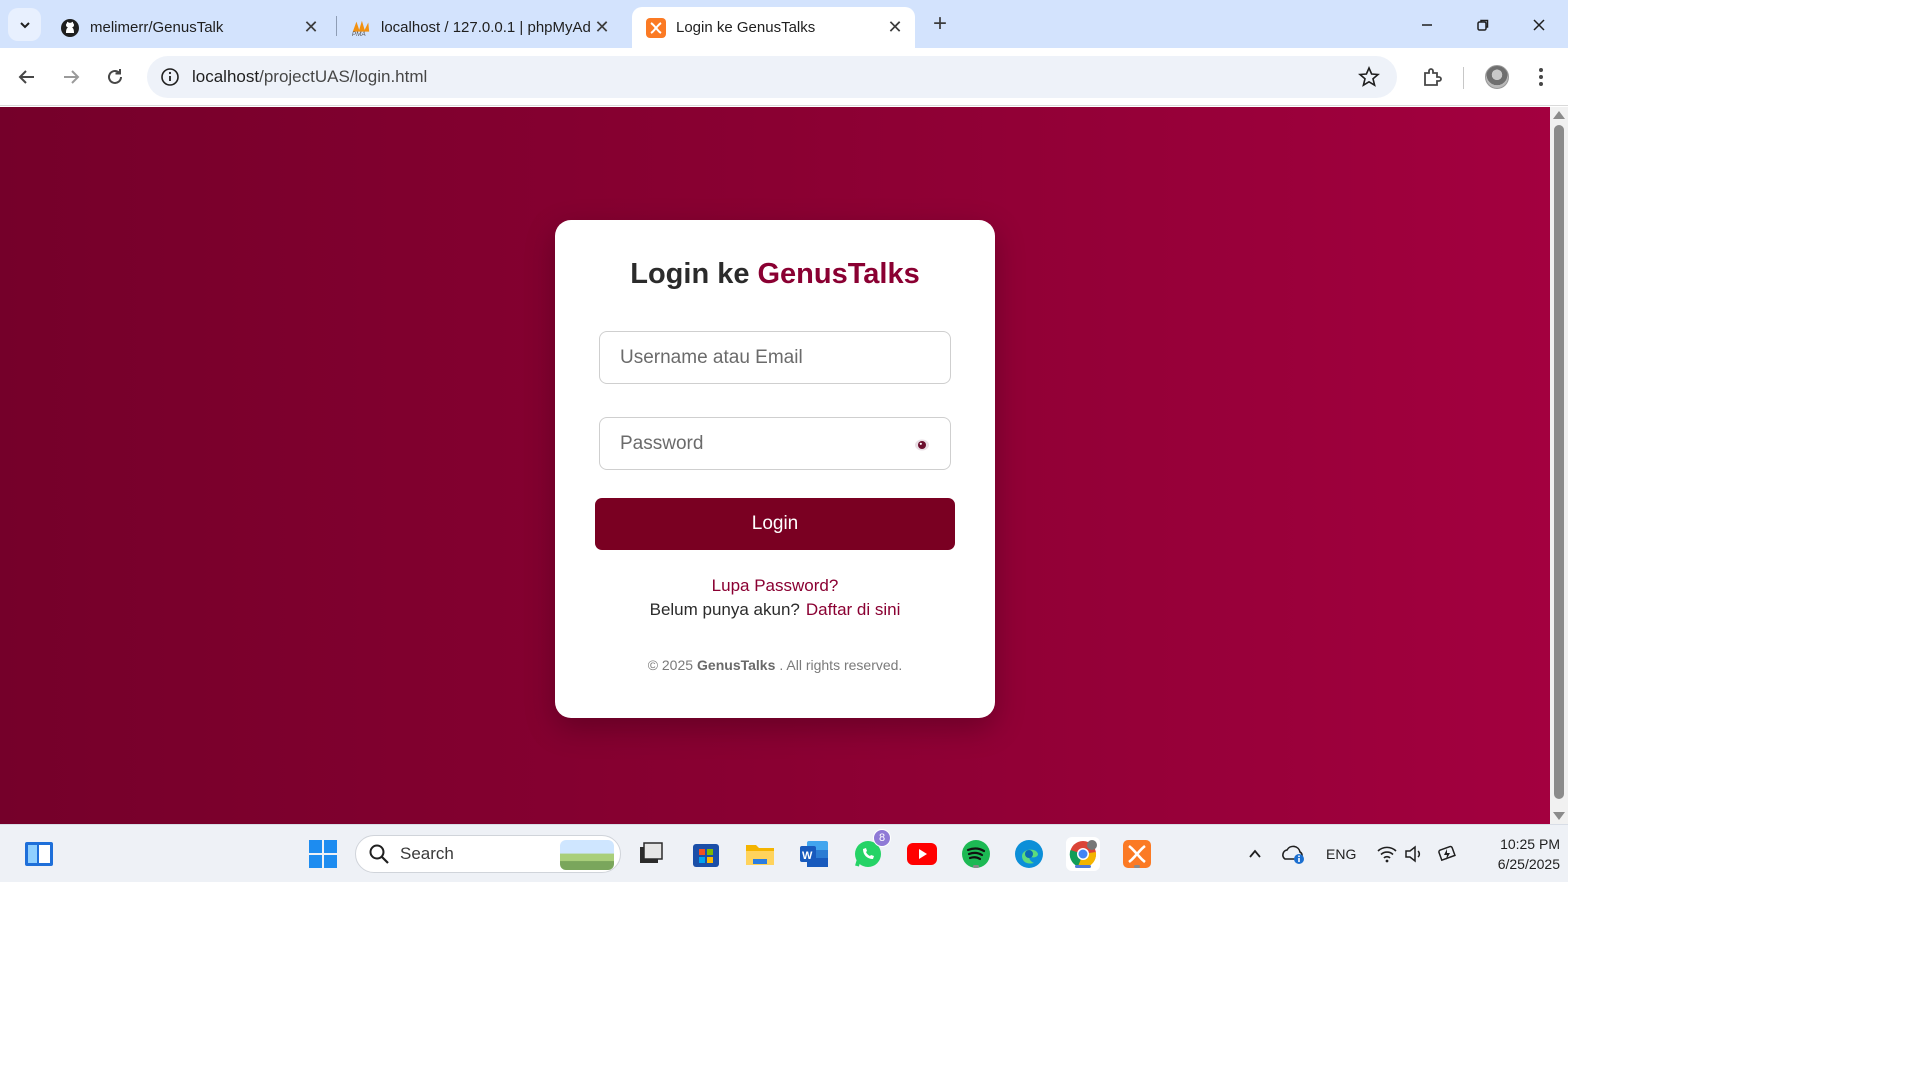 The height and width of the screenshot is (1080, 1920). I want to click on windows-logo-icon, so click(323, 854).